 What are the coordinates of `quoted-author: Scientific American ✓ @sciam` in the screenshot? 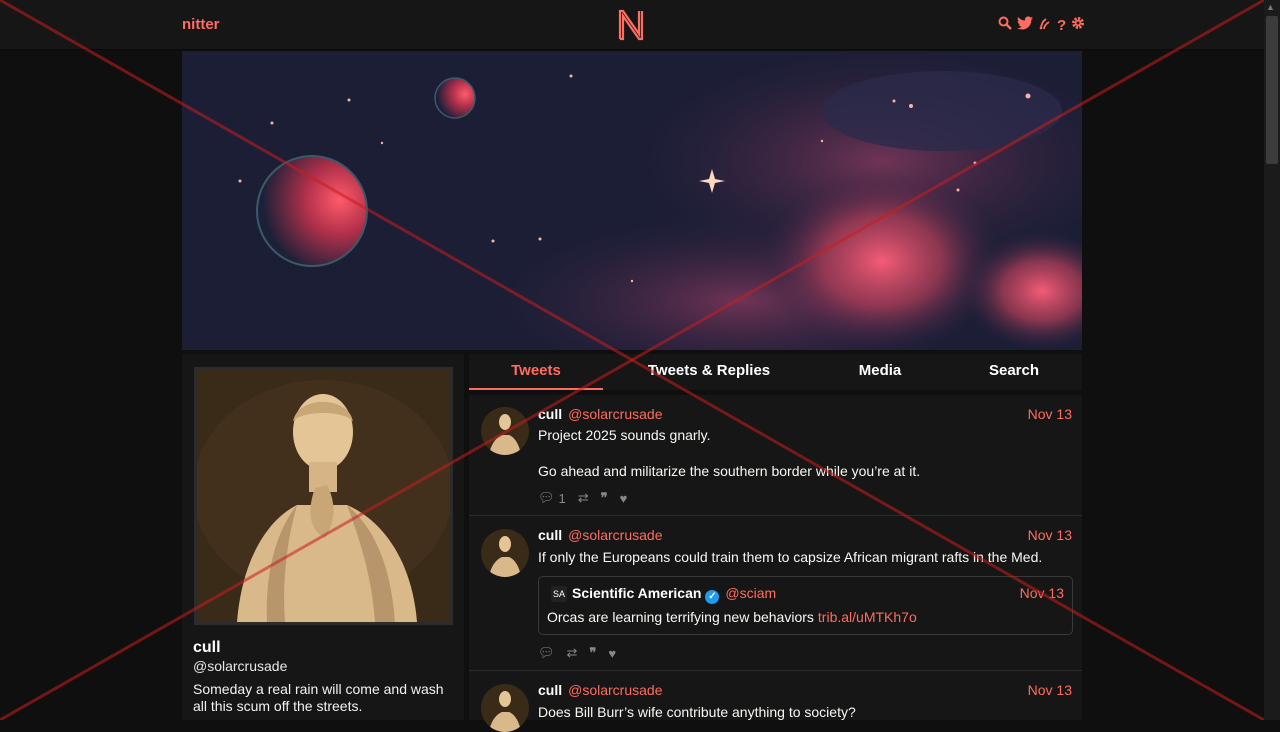 It's located at (674, 594).